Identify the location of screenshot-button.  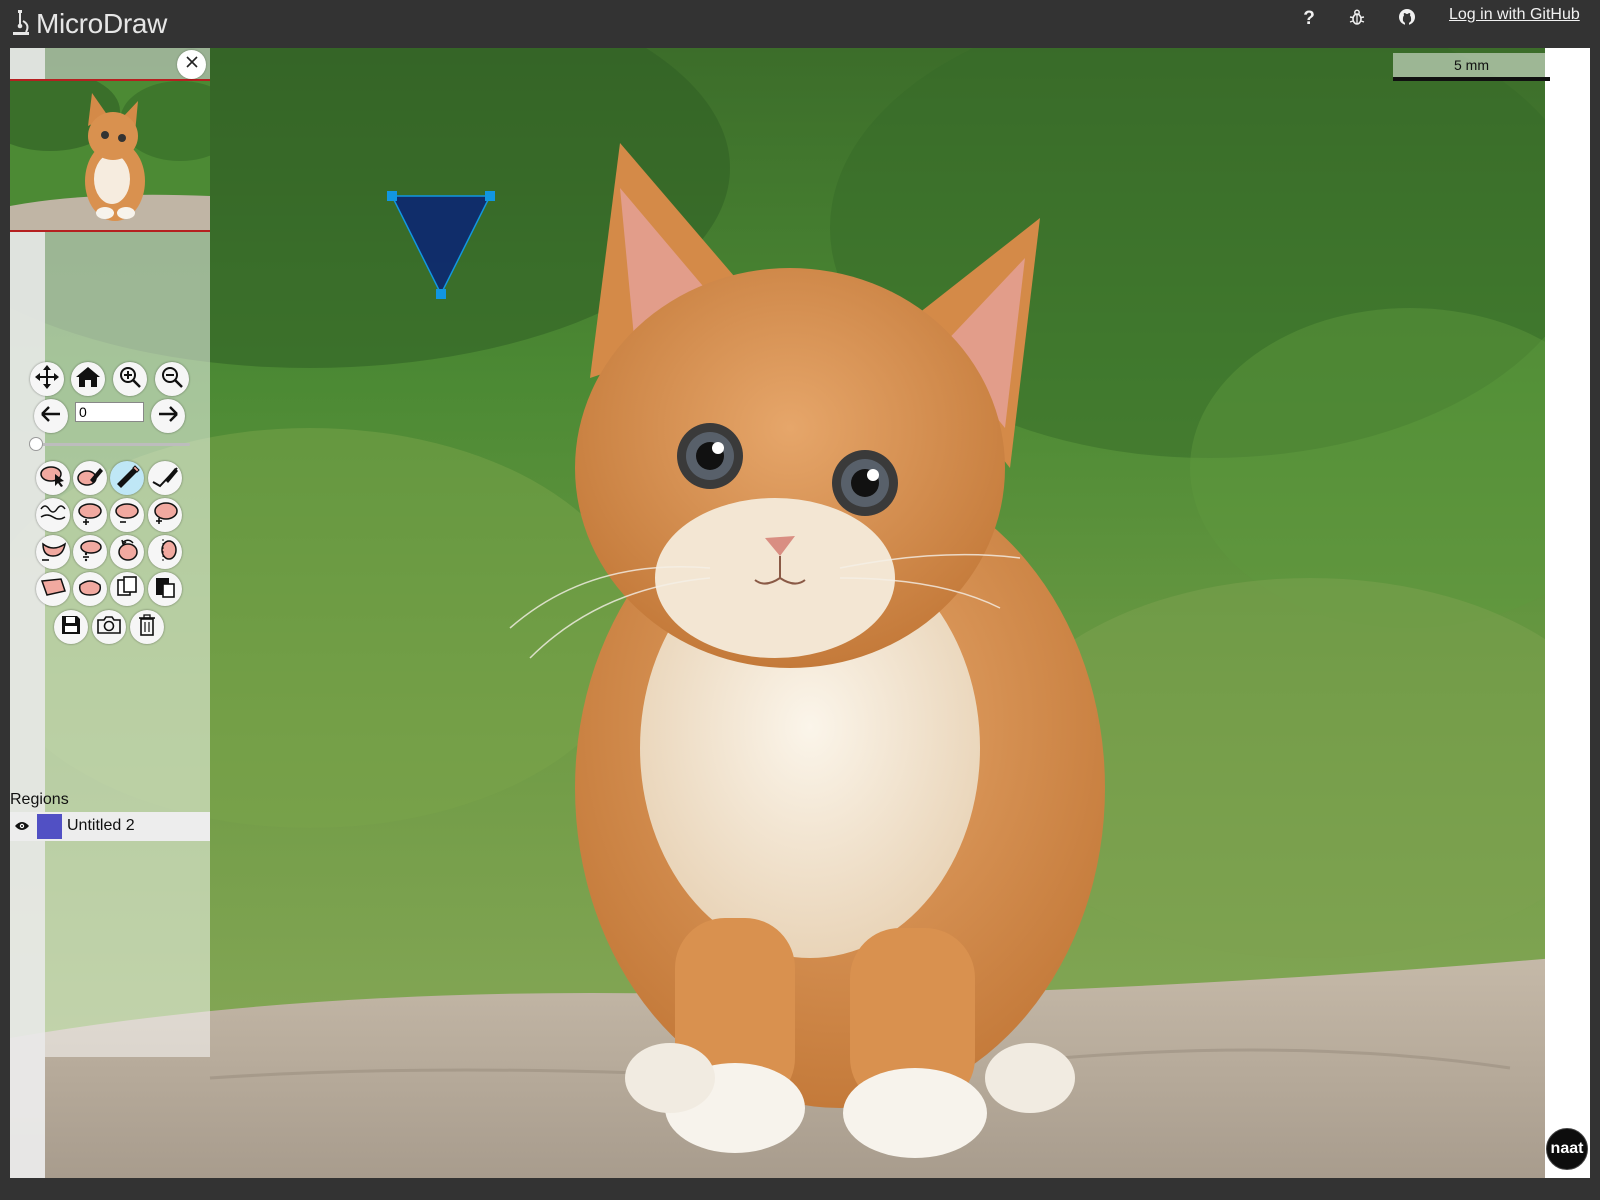
(109, 627).